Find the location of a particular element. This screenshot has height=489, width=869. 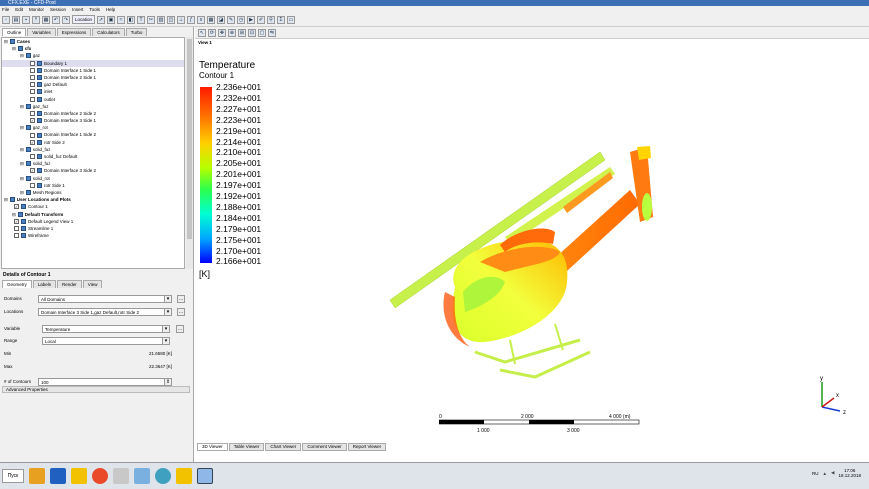

tab-render: Render is located at coordinates (69, 284).